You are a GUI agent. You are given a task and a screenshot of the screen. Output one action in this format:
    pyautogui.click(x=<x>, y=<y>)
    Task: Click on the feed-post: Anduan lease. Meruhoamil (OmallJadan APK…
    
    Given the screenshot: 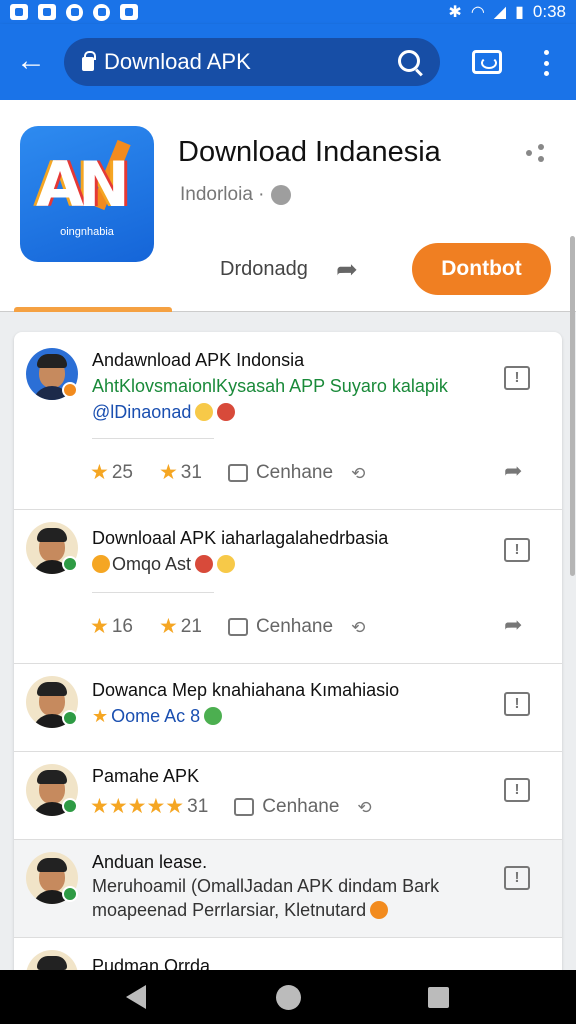 What is the action you would take?
    pyautogui.click(x=288, y=889)
    